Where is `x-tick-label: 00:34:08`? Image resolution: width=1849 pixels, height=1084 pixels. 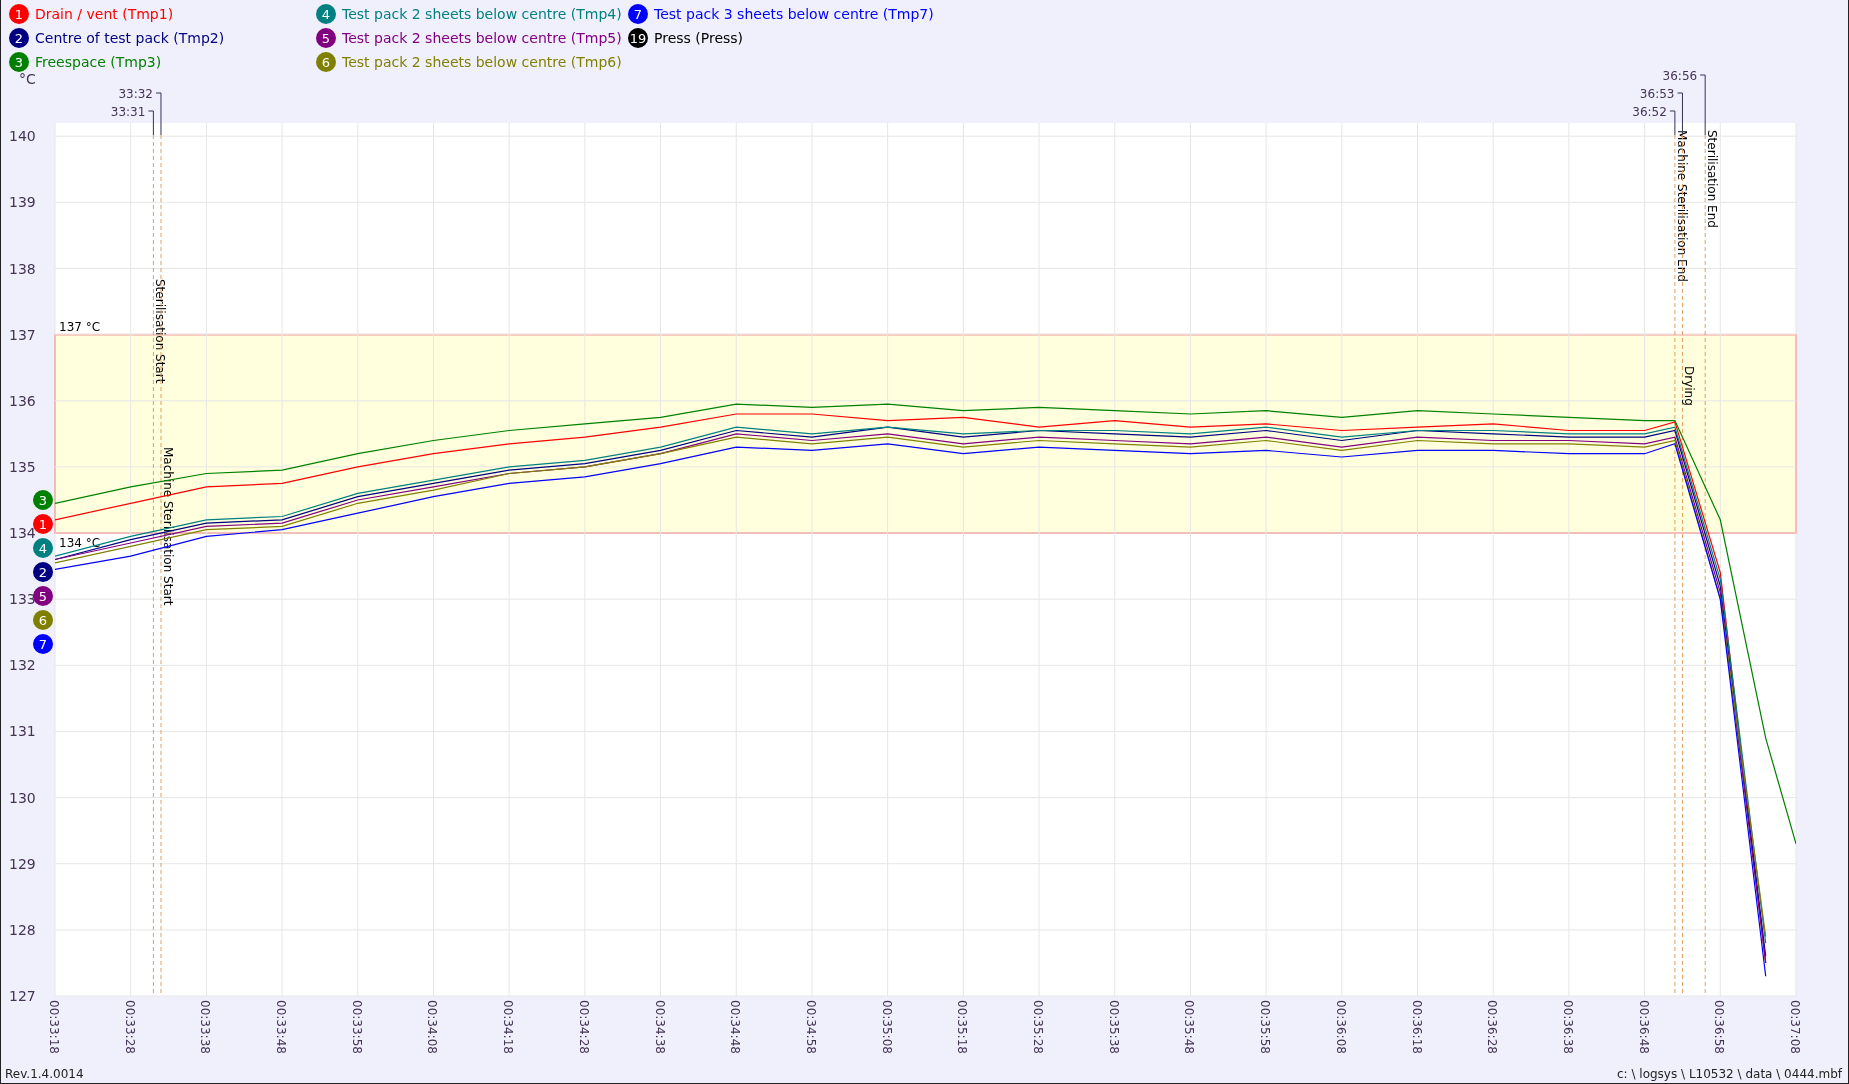 x-tick-label: 00:34:08 is located at coordinates (432, 1027).